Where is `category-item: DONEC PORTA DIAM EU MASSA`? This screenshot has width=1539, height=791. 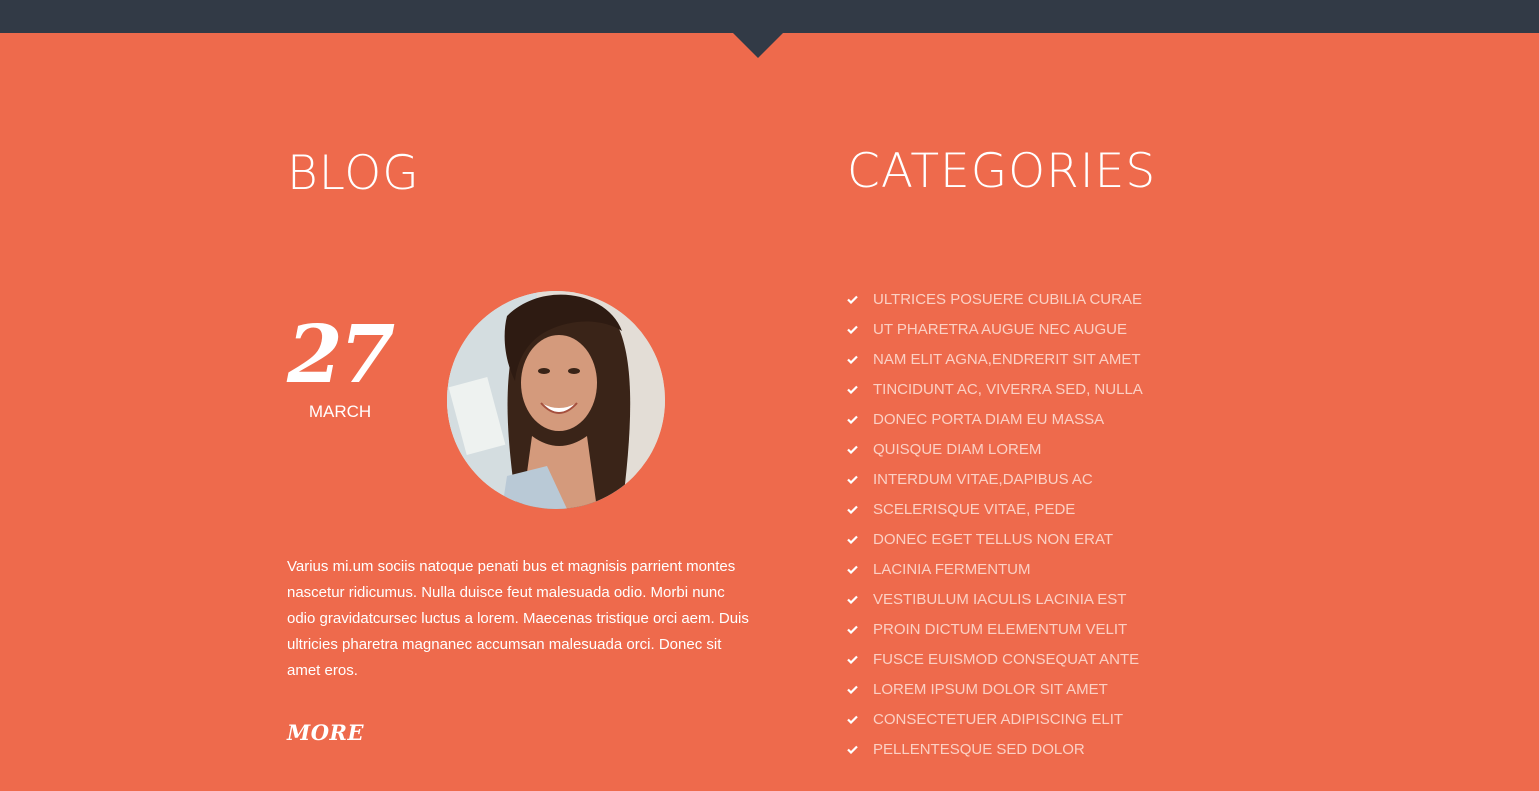
category-item: DONEC PORTA DIAM EU MASSA is located at coordinates (995, 419).